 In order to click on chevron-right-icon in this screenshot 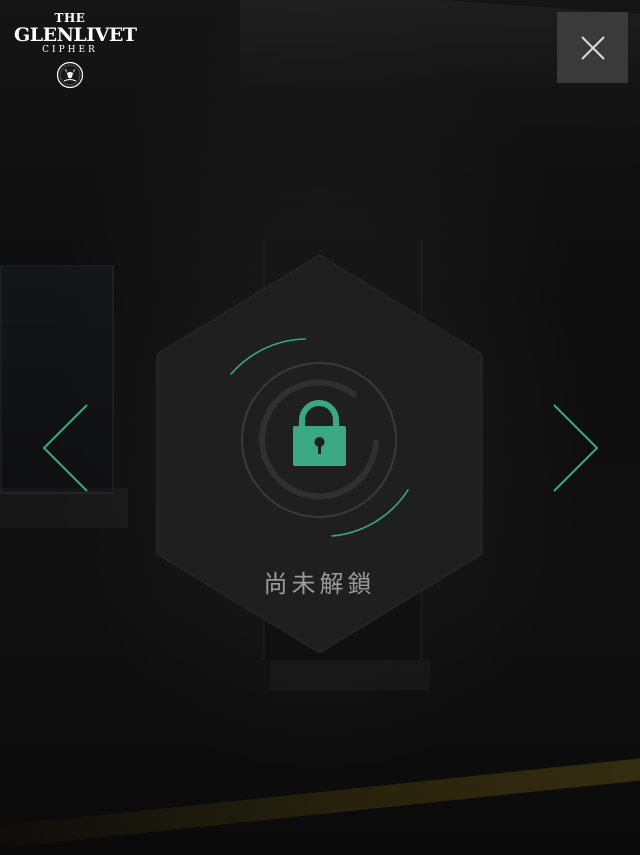, I will do `click(576, 448)`.